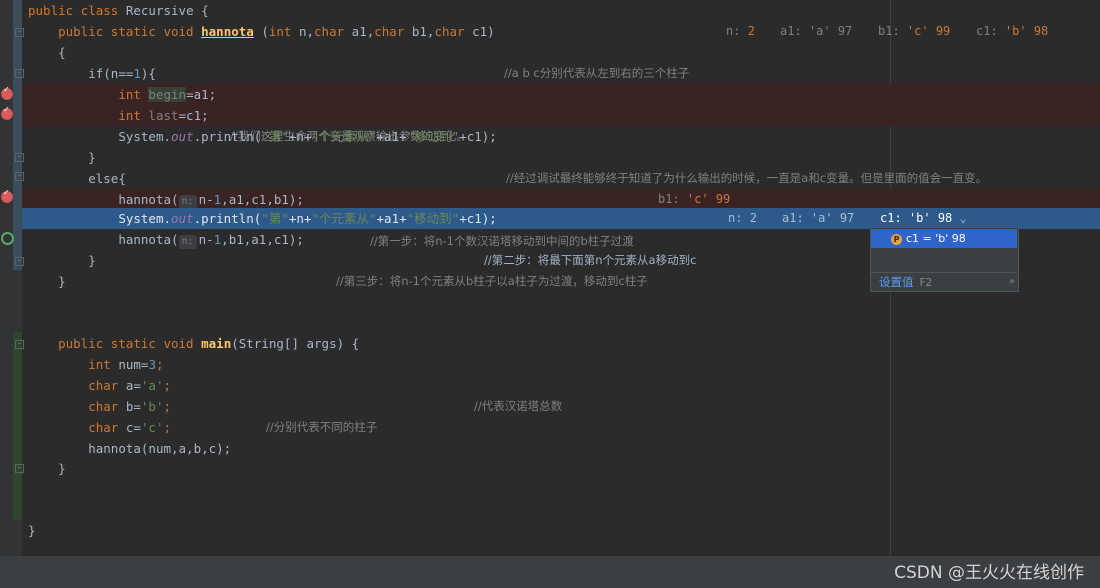 Image resolution: width=1100 pixels, height=588 pixels. What do you see at coordinates (7, 238) in the screenshot?
I see `execution-point-icon` at bounding box center [7, 238].